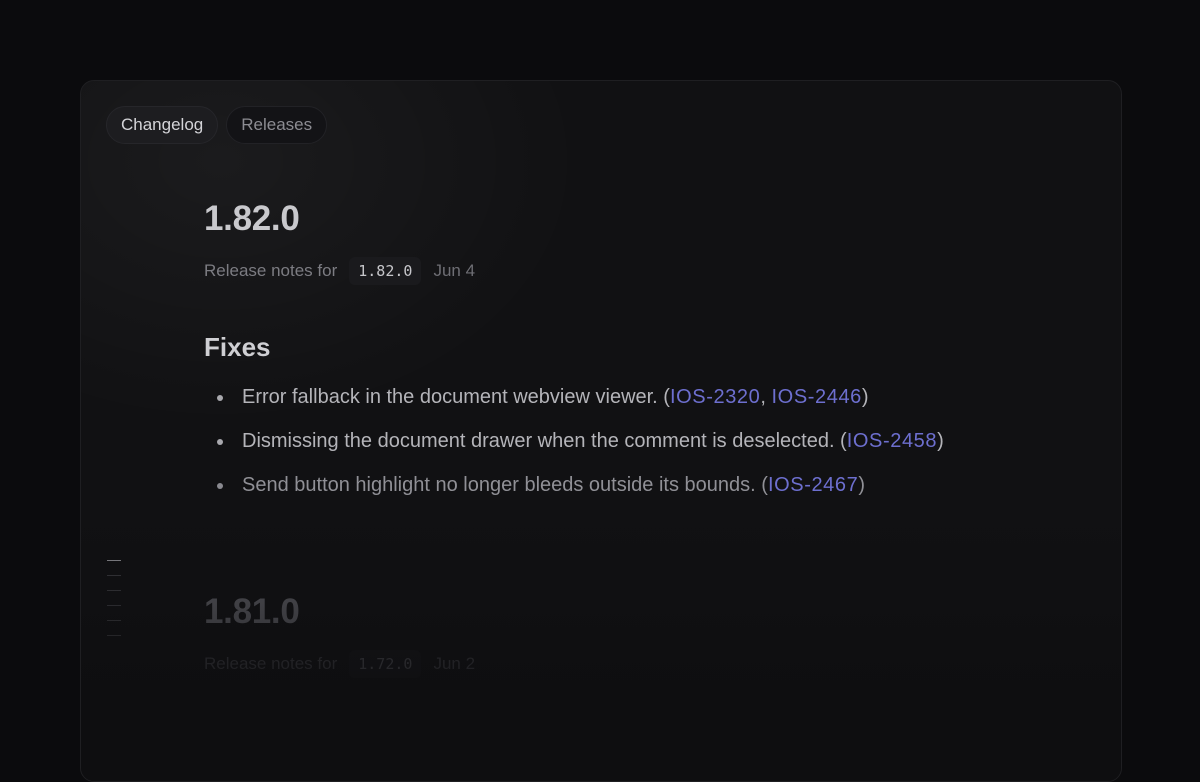 The height and width of the screenshot is (782, 1200). What do you see at coordinates (252, 611) in the screenshot?
I see `release-version: 1.81.0` at bounding box center [252, 611].